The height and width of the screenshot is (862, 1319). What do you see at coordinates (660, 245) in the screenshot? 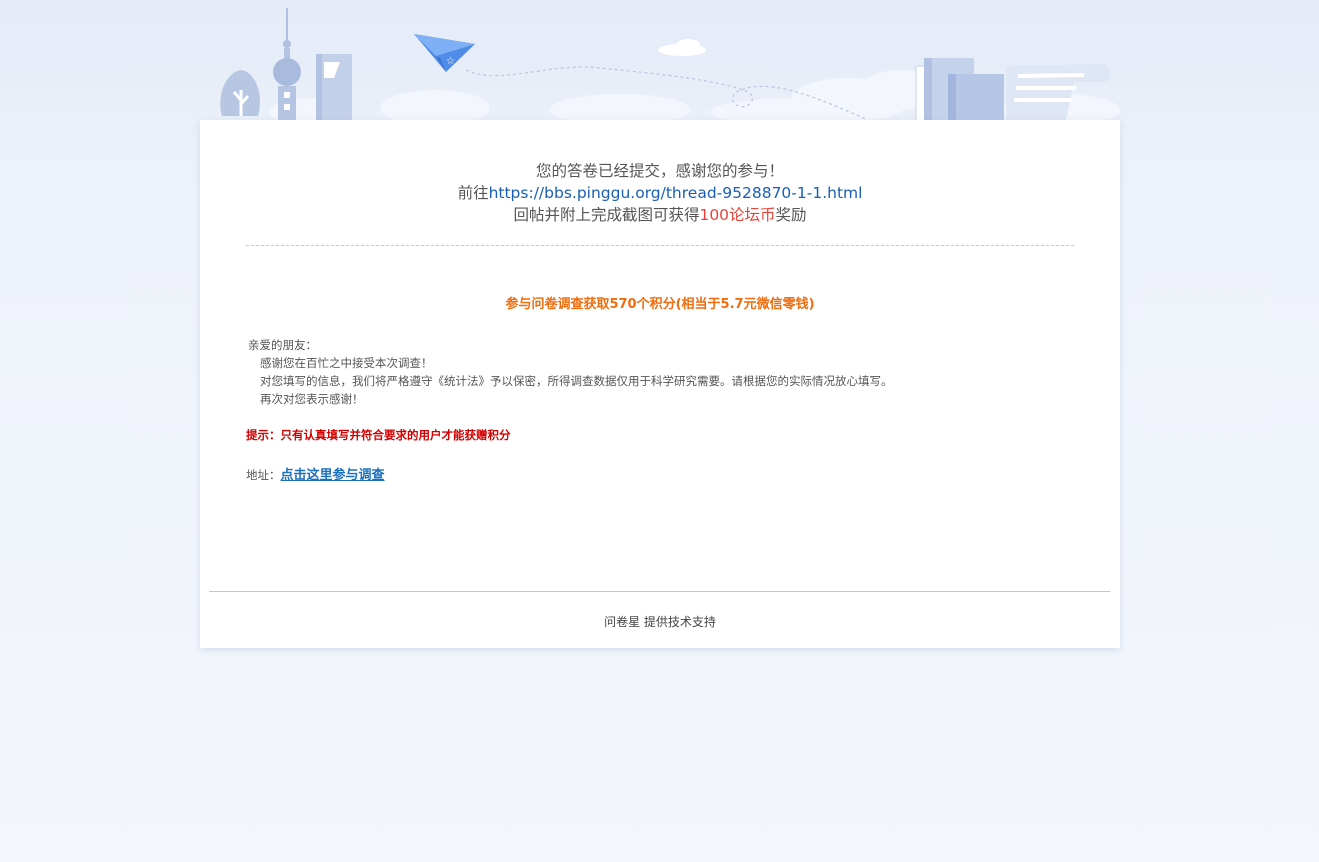
I see `dashed-divider` at bounding box center [660, 245].